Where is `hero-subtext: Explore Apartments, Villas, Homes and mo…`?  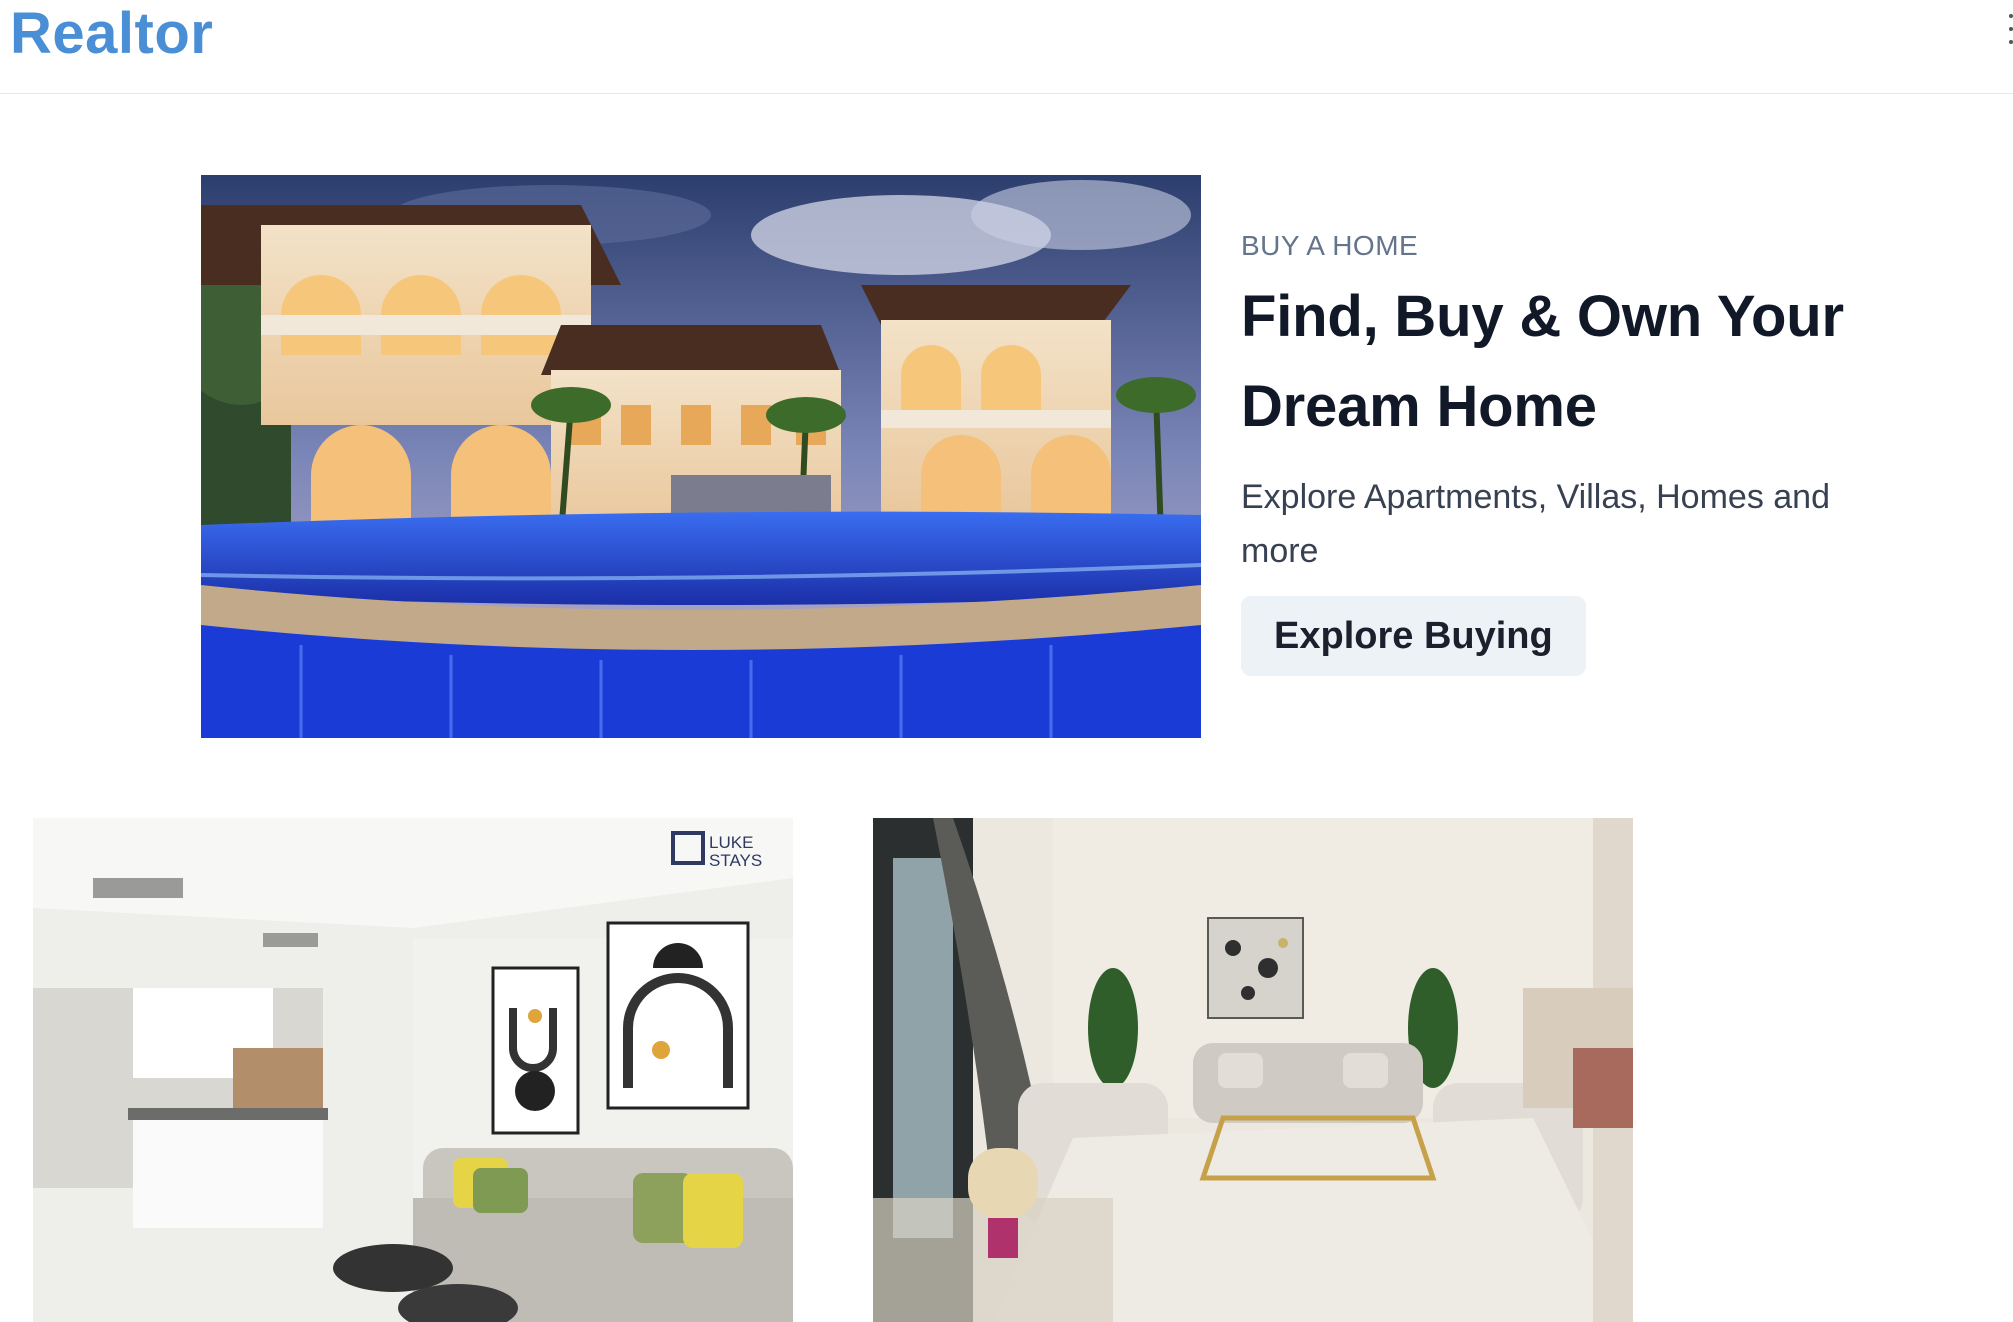 hero-subtext: Explore Apartments, Villas, Homes and mo… is located at coordinates (1535, 524).